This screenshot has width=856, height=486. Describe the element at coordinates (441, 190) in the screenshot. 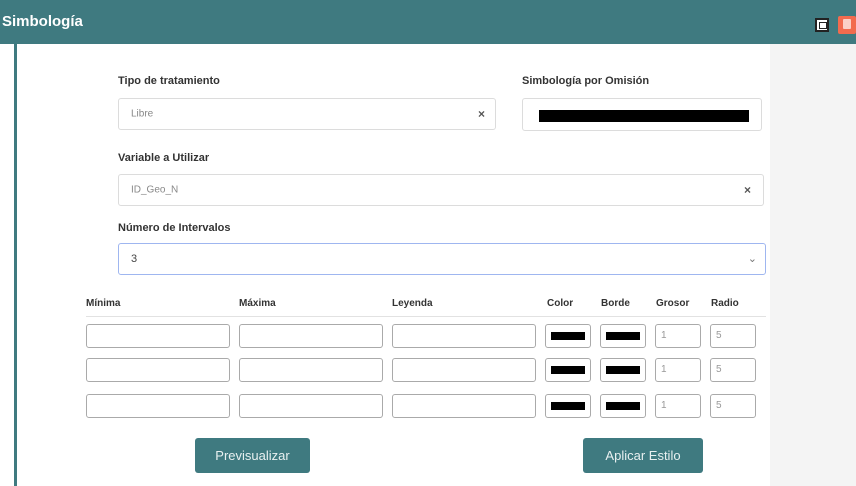

I see `variable-select: ID_Geo_N ×` at that location.